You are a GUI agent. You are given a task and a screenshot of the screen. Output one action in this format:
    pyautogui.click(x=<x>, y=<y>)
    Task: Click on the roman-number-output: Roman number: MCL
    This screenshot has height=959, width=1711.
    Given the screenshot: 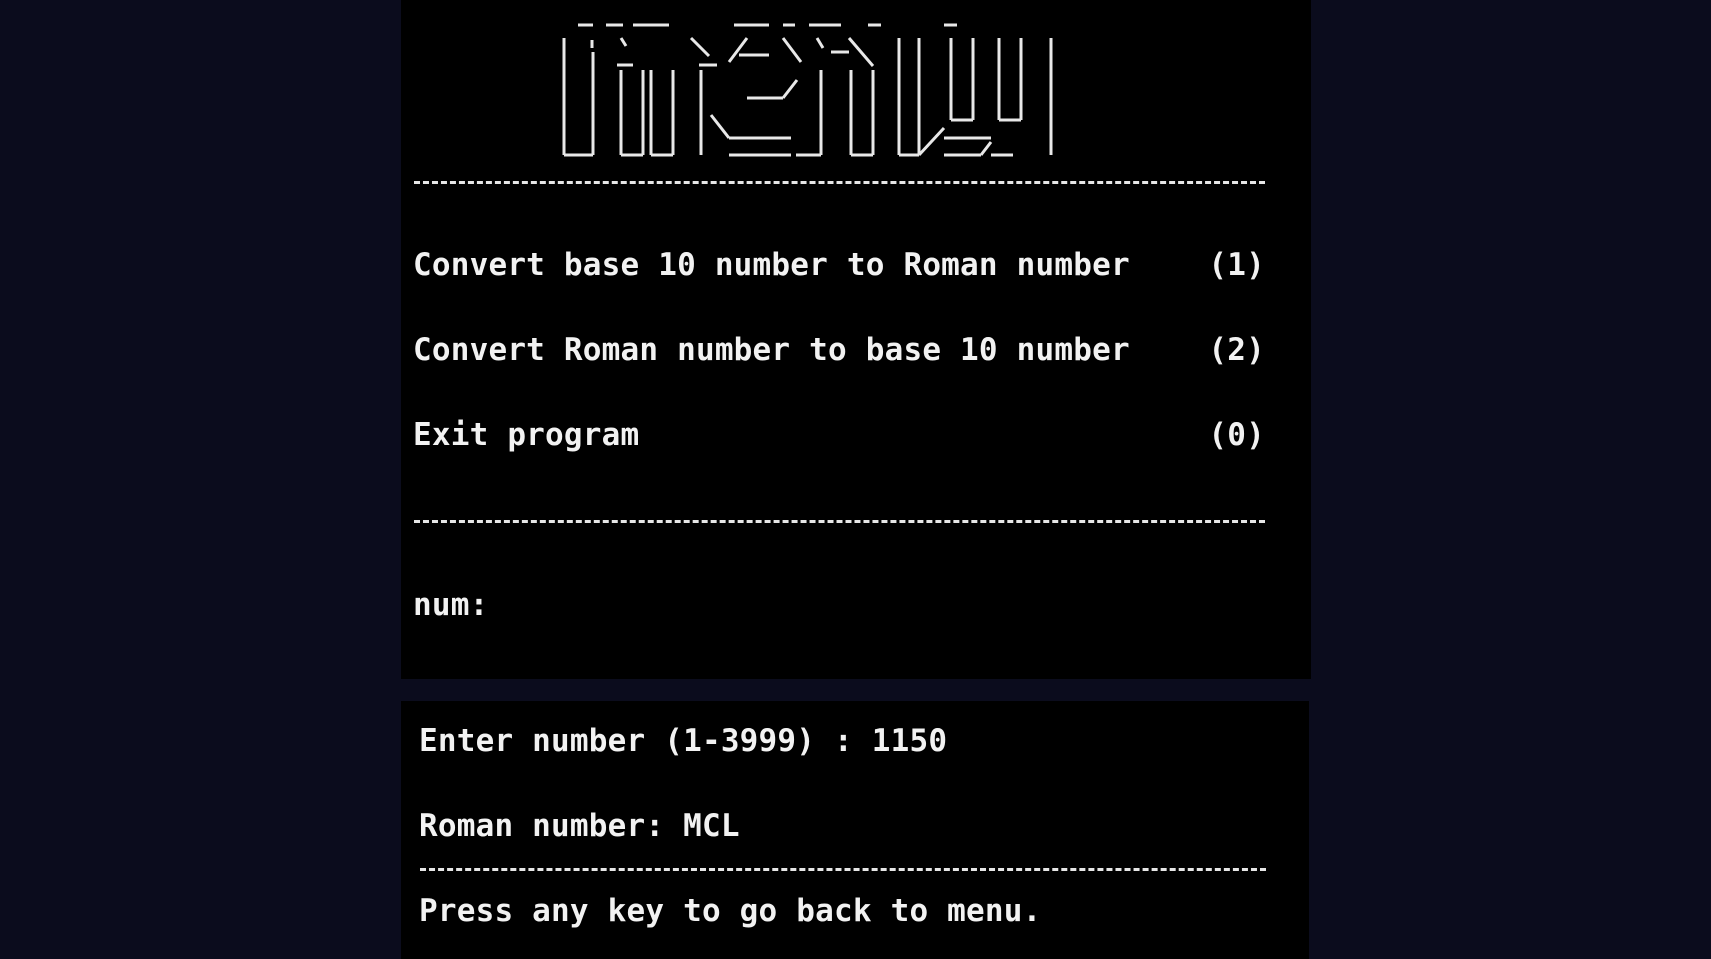 What is the action you would take?
    pyautogui.click(x=579, y=826)
    